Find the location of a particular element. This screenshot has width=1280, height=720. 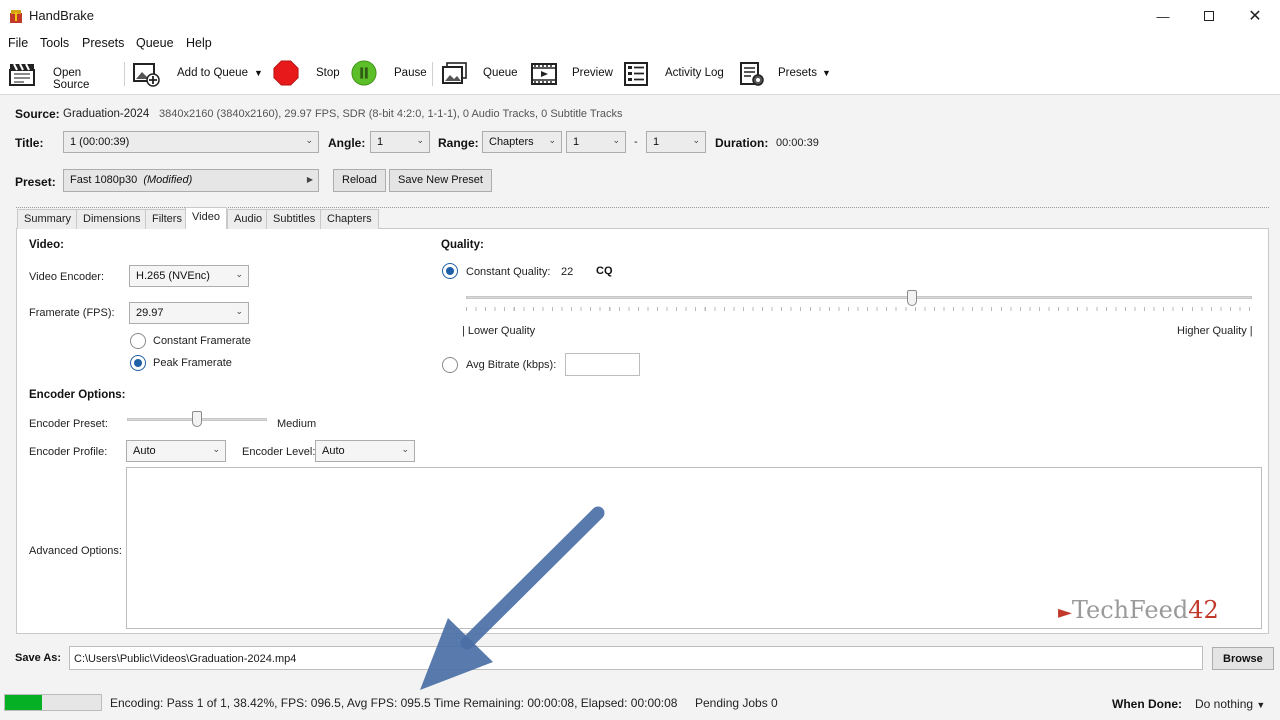

quality-slider-track is located at coordinates (859, 297).